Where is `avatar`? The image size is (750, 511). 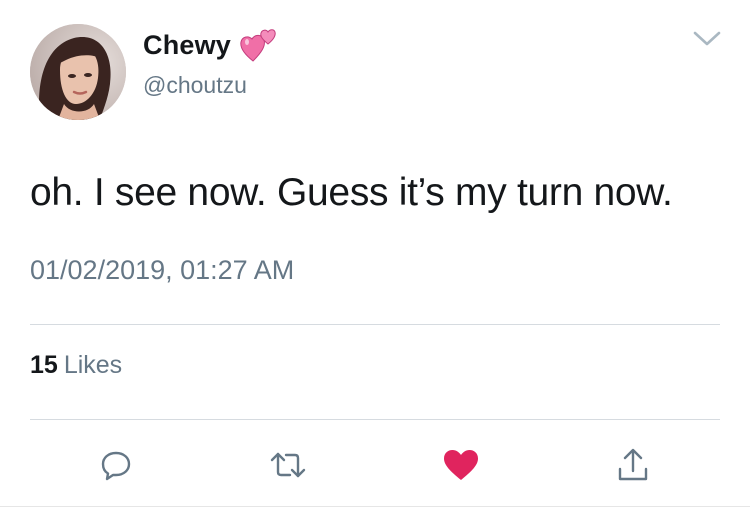 avatar is located at coordinates (78, 72).